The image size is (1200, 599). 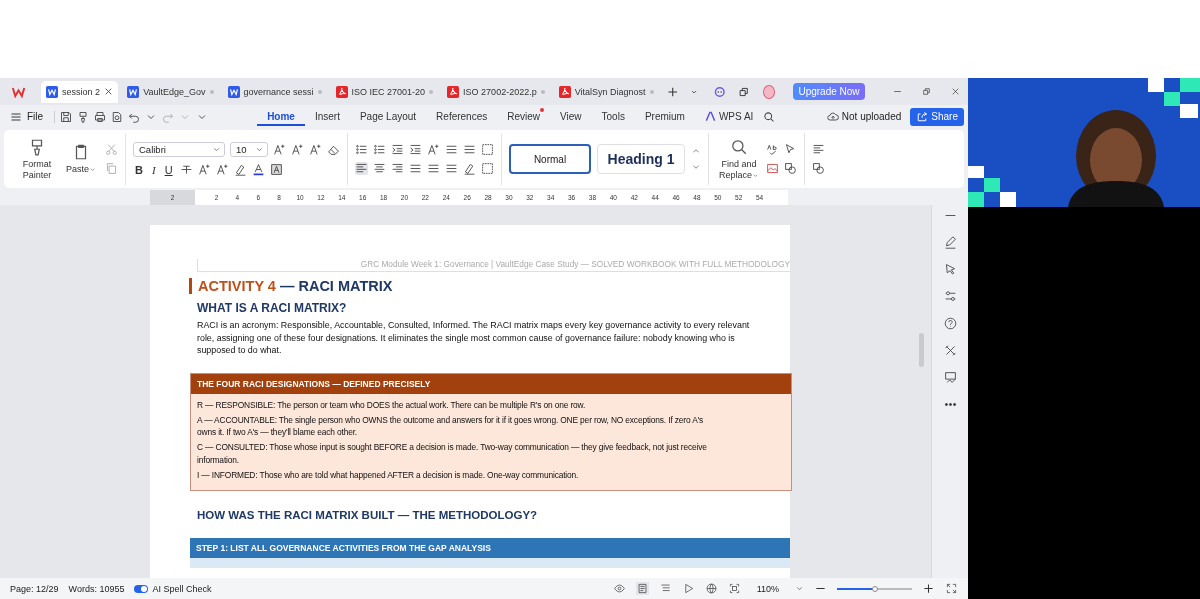 What do you see at coordinates (168, 169) in the screenshot?
I see `format-button: U` at bounding box center [168, 169].